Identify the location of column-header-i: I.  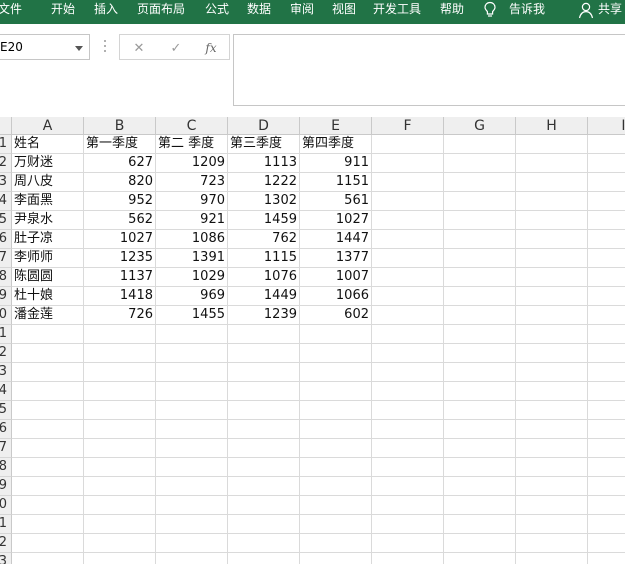
(606, 126).